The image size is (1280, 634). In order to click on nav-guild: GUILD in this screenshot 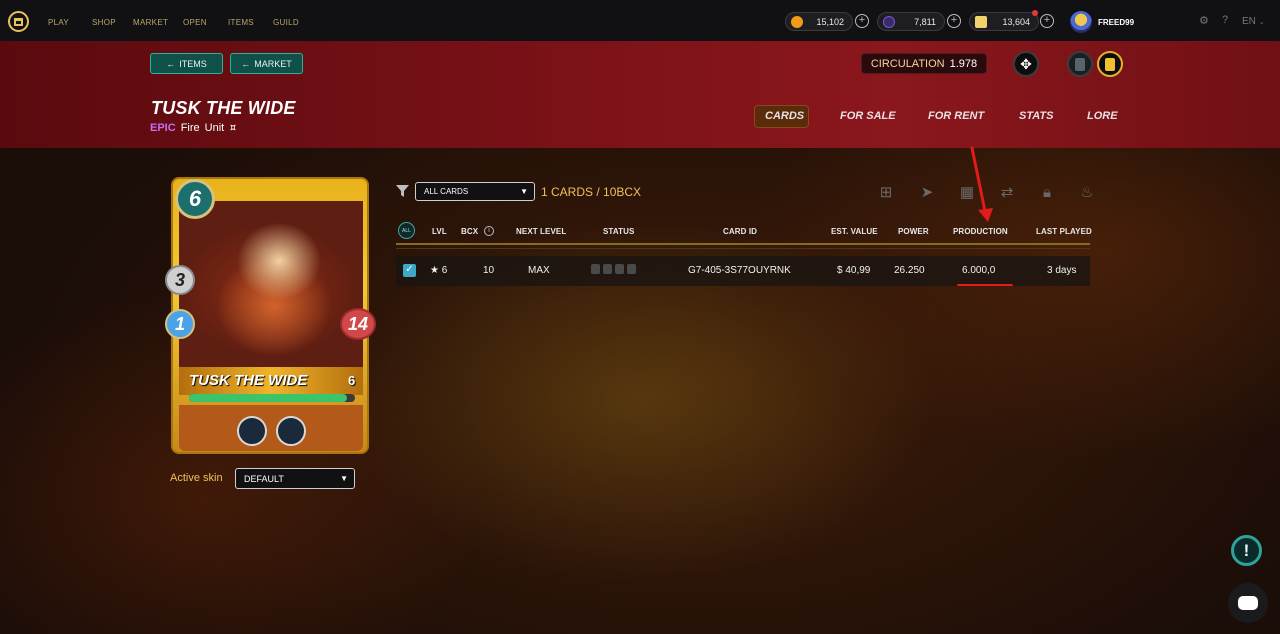, I will do `click(286, 22)`.